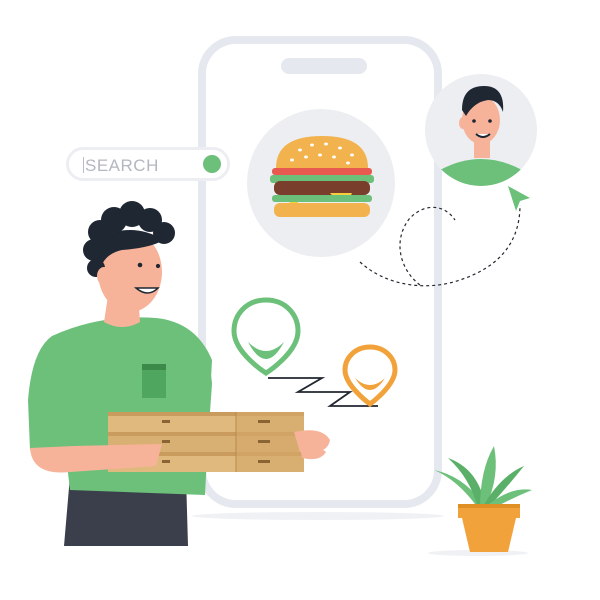 The height and width of the screenshot is (600, 600). Describe the element at coordinates (318, 516) in the screenshot. I see `phone-shadow` at that location.